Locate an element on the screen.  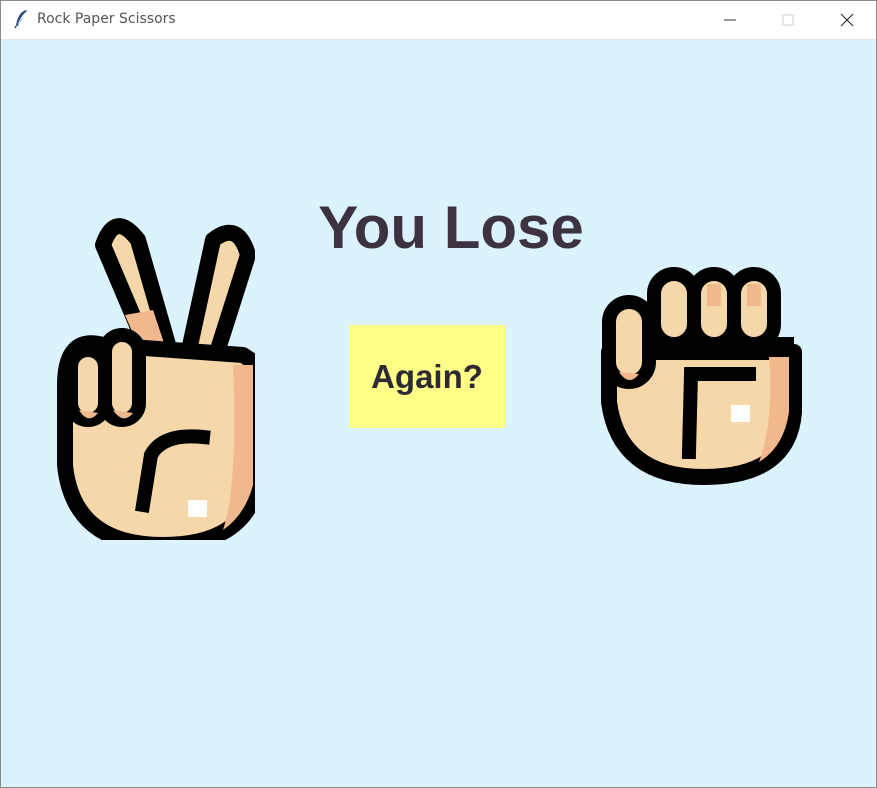
window-title: Rock Paper Scissors is located at coordinates (106, 19).